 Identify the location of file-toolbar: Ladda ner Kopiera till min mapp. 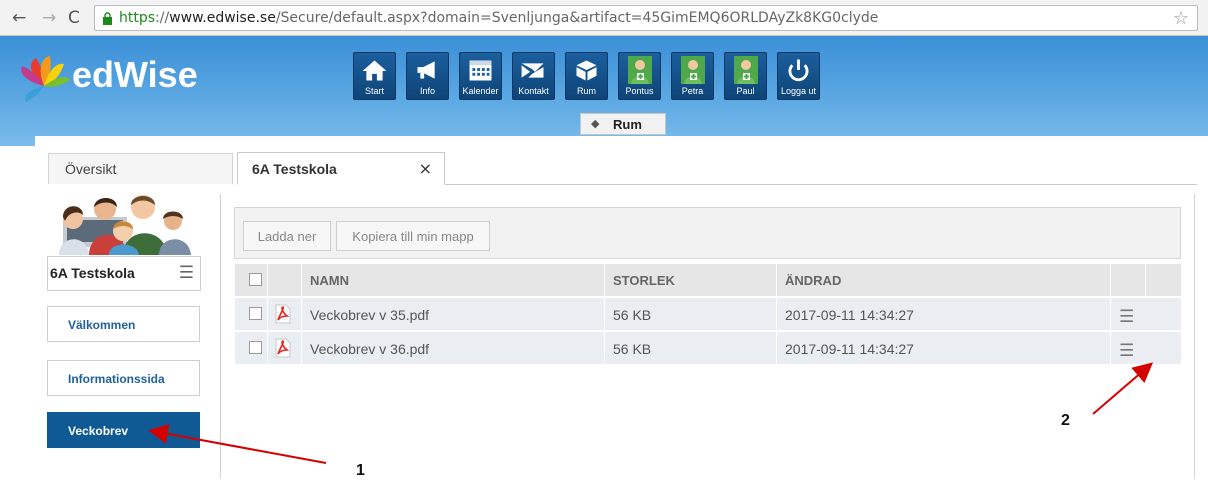
(707, 233).